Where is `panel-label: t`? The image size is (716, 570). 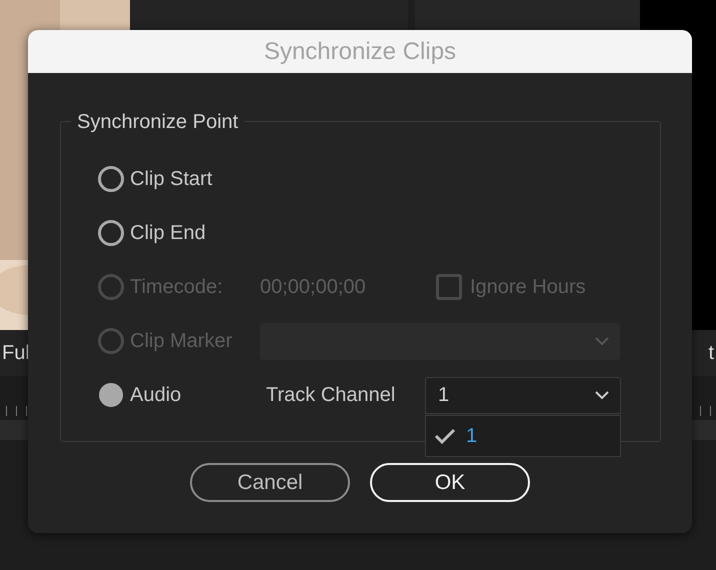 panel-label: t is located at coordinates (711, 353).